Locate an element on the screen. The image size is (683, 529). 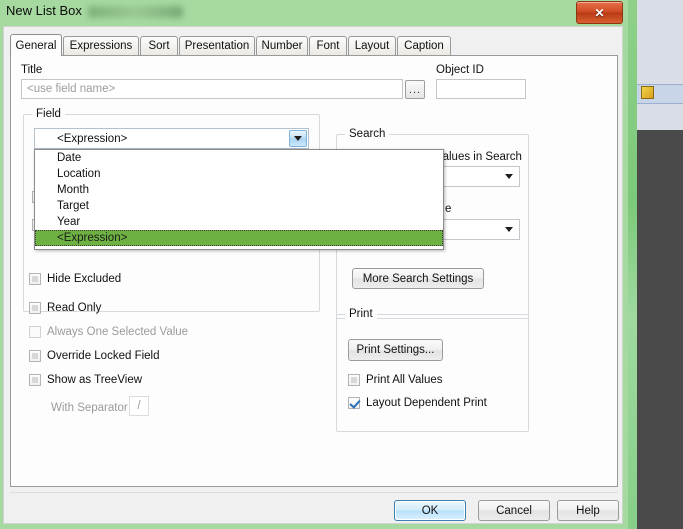
search-group-label: Search is located at coordinates (367, 134).